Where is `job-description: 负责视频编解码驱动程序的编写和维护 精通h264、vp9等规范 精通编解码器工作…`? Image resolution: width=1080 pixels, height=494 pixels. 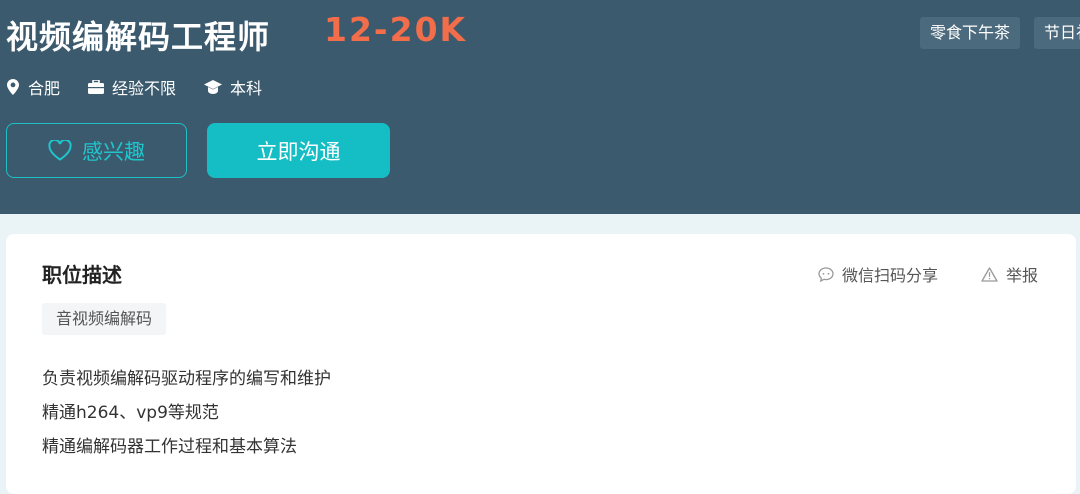
job-description: 负责视频编解码驱动程序的编写和维护 精通h264、vp9等规范 精通编解码器工作… is located at coordinates (186, 413).